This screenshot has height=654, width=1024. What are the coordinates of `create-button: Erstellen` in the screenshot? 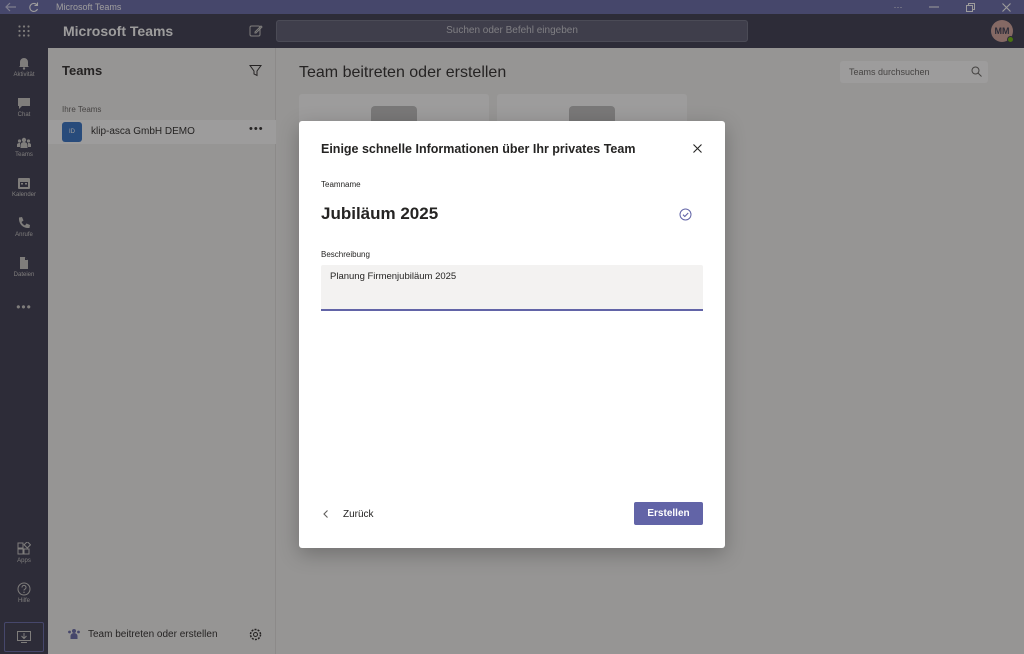 It's located at (668, 513).